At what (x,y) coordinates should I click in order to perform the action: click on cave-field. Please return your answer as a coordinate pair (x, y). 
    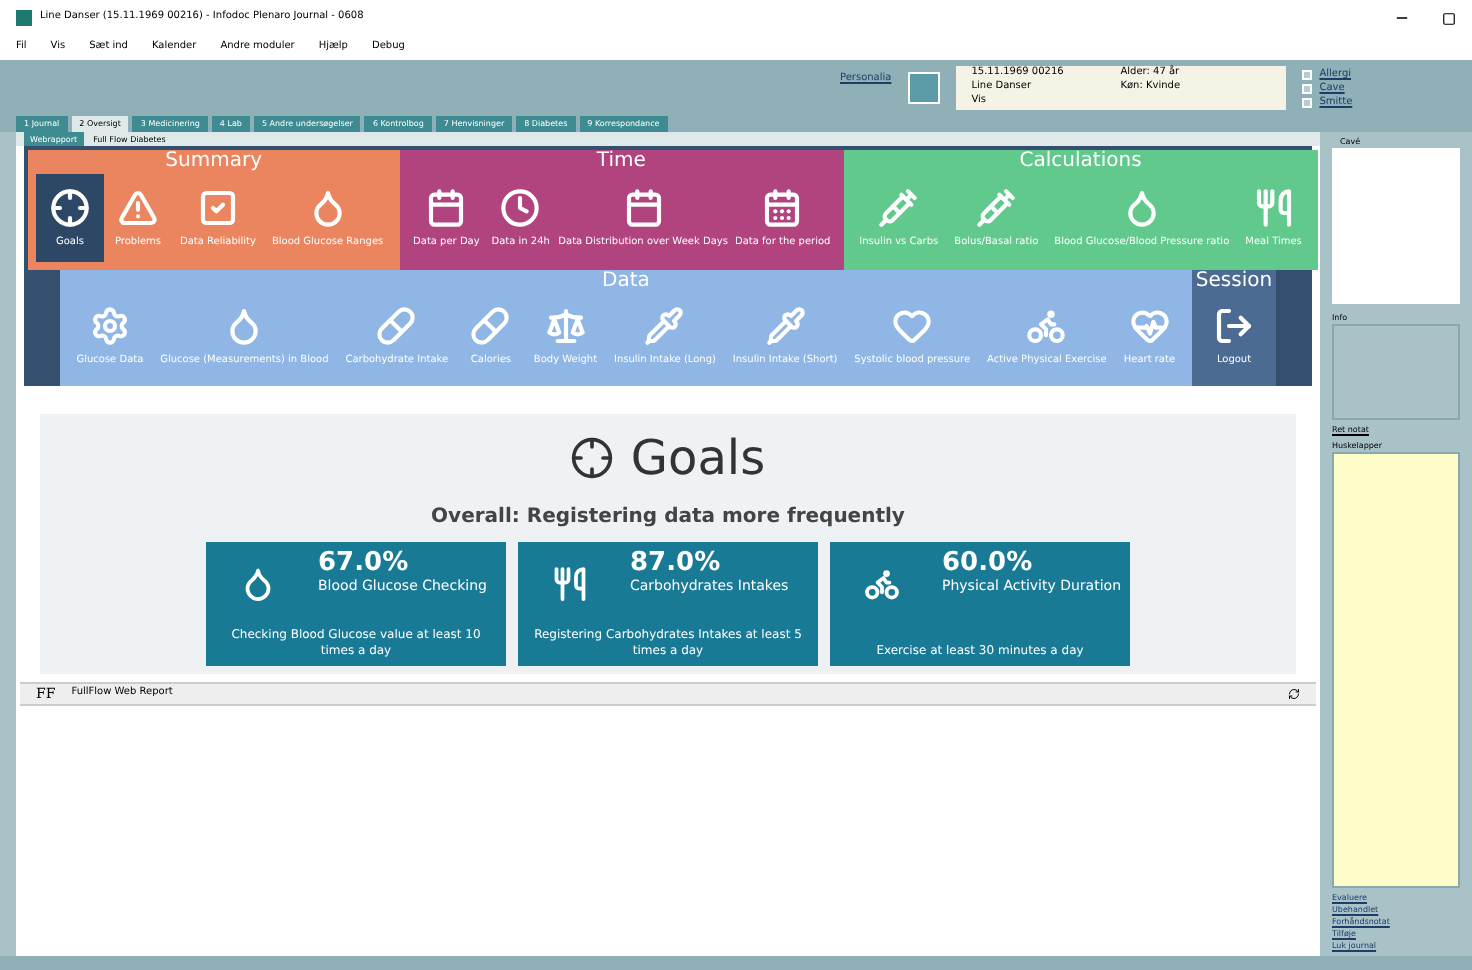
    Looking at the image, I should click on (1396, 226).